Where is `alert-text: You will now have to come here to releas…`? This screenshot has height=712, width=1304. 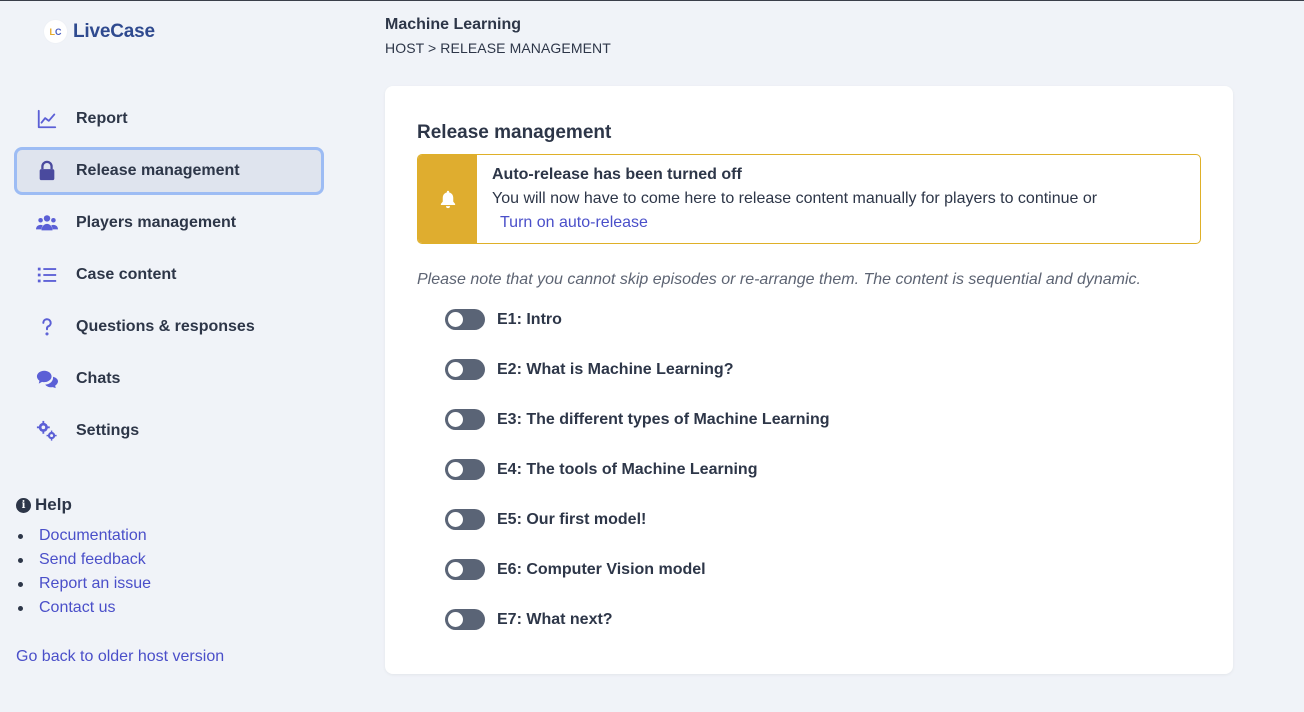
alert-text: You will now have to come here to releas… is located at coordinates (795, 198).